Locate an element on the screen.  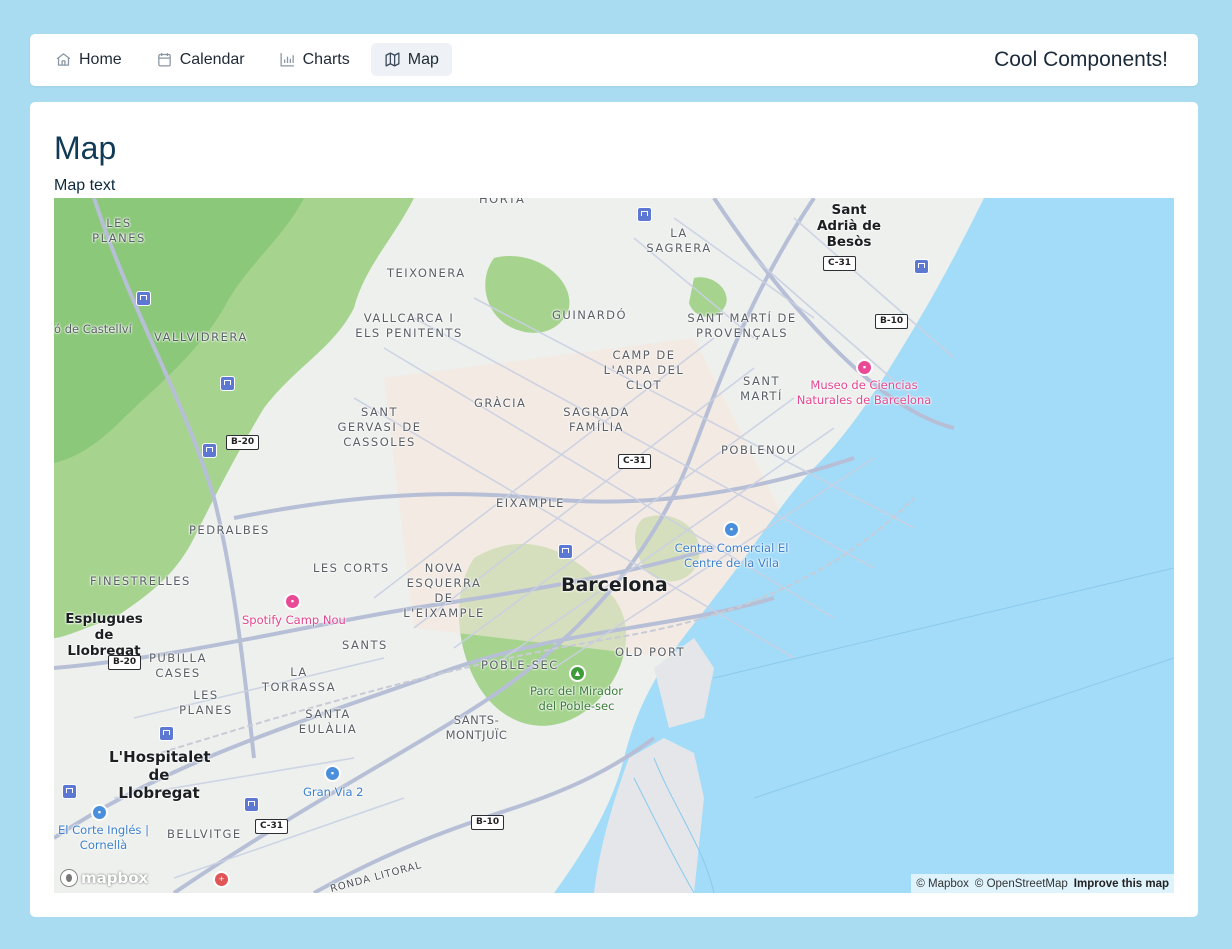
nav-item-label: Charts is located at coordinates (326, 59).